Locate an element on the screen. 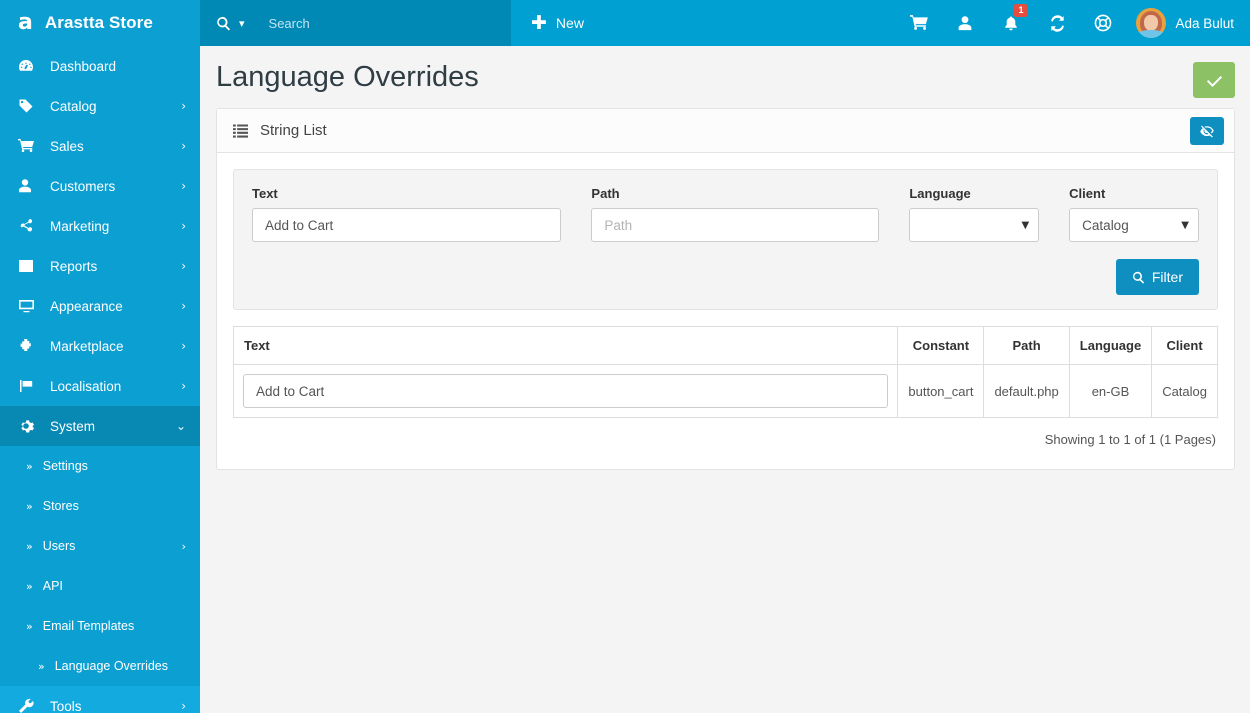 This screenshot has height=713, width=1250. sidebar-item-label: Reports is located at coordinates (74, 266).